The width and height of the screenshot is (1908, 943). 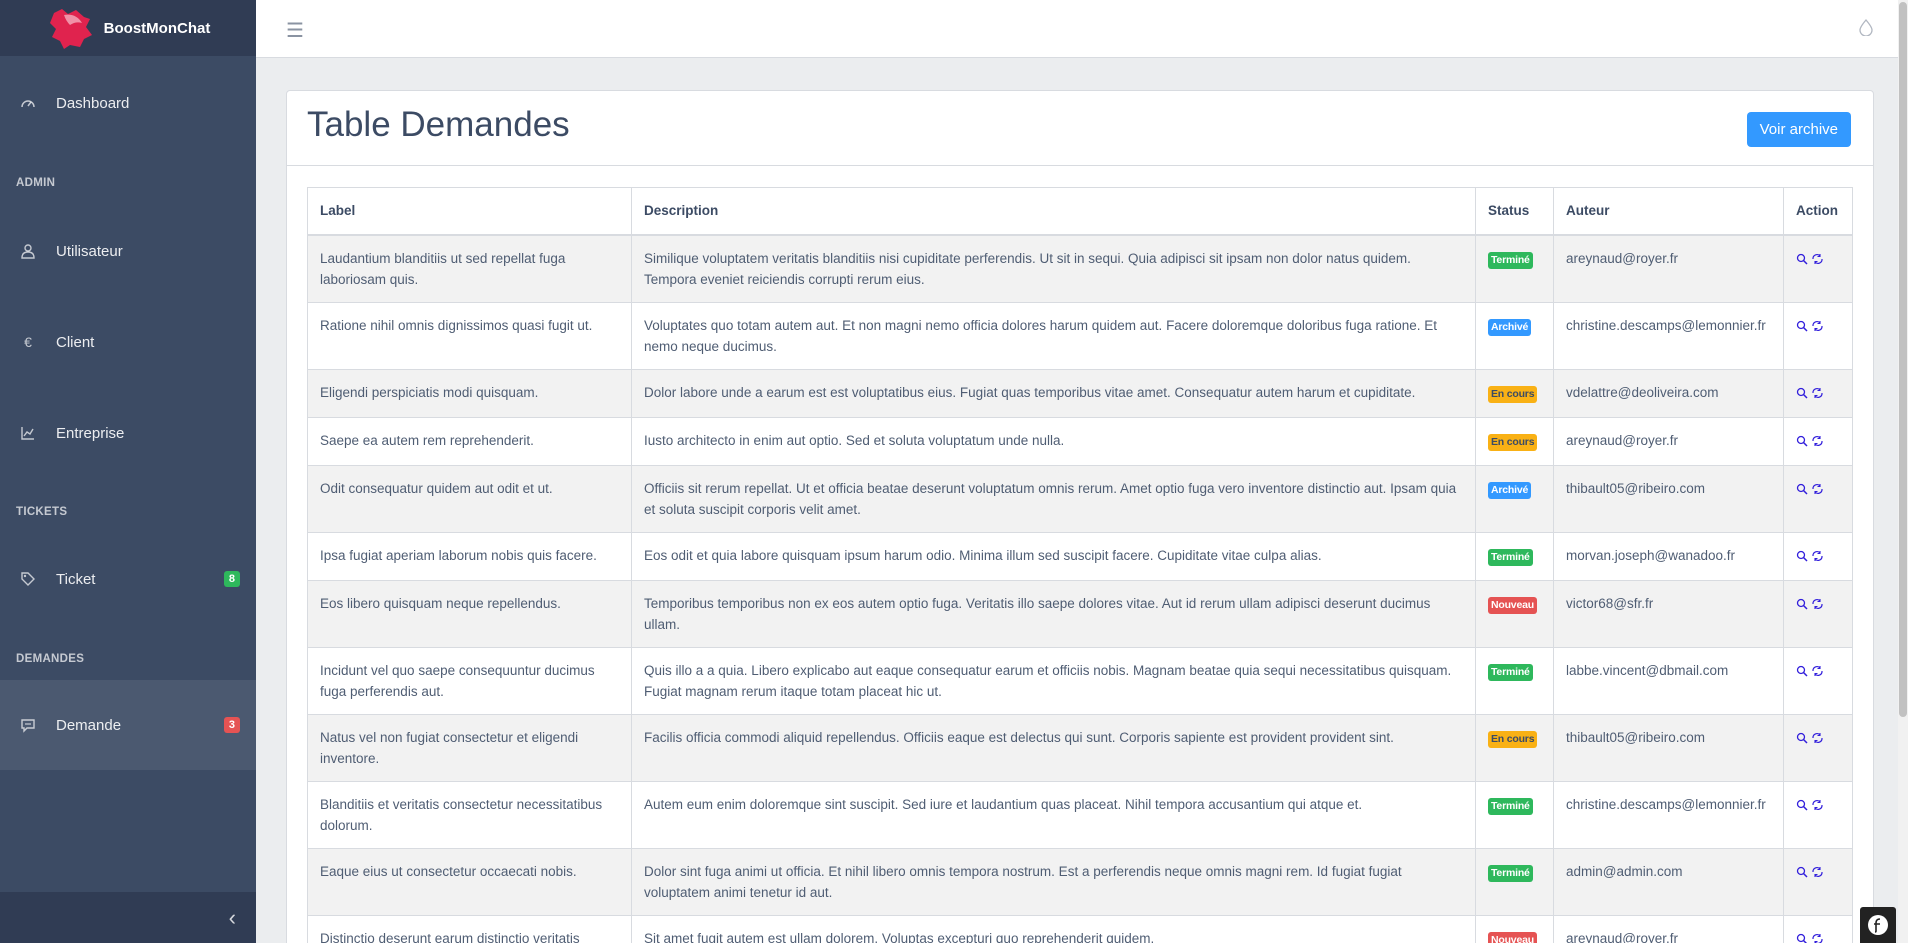 What do you see at coordinates (231, 725) in the screenshot?
I see `demande-count-badge: 3` at bounding box center [231, 725].